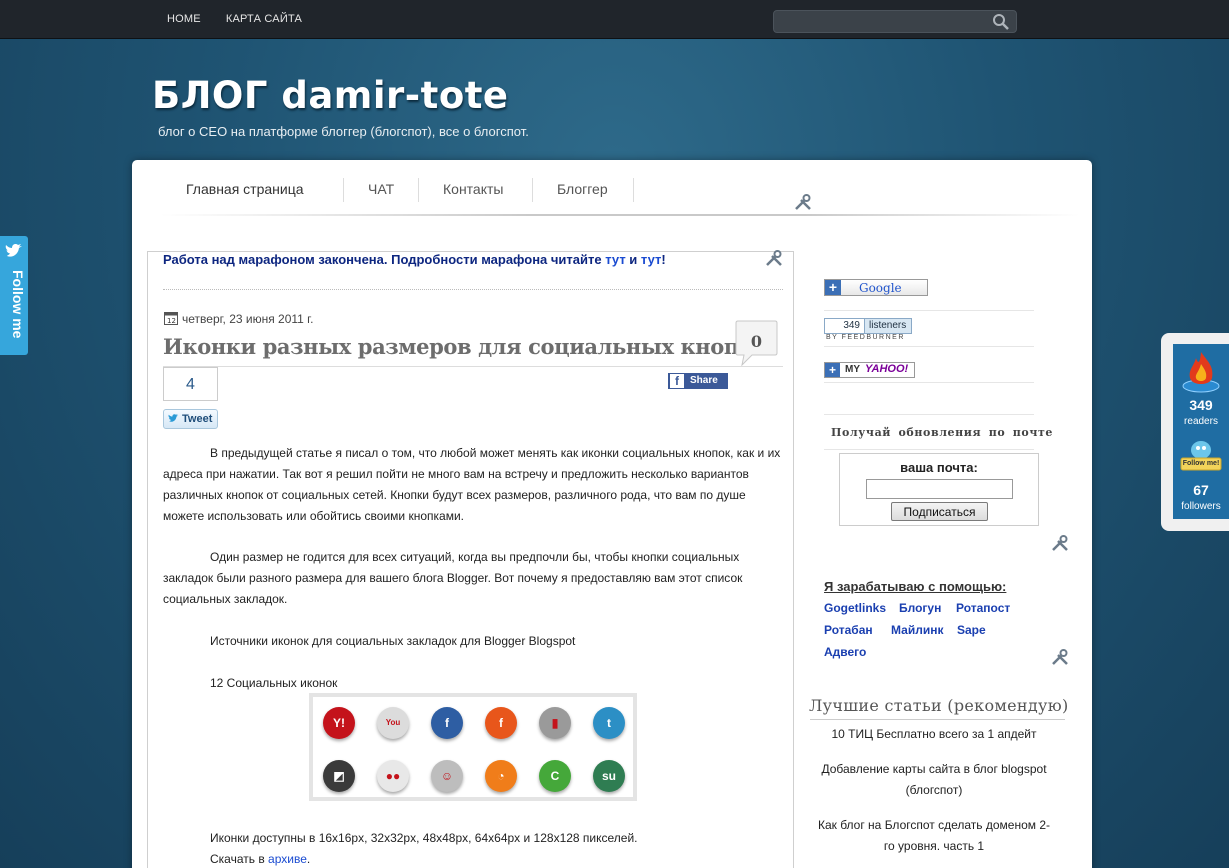 The height and width of the screenshot is (868, 1229). What do you see at coordinates (880, 288) in the screenshot?
I see `google-label: Google` at bounding box center [880, 288].